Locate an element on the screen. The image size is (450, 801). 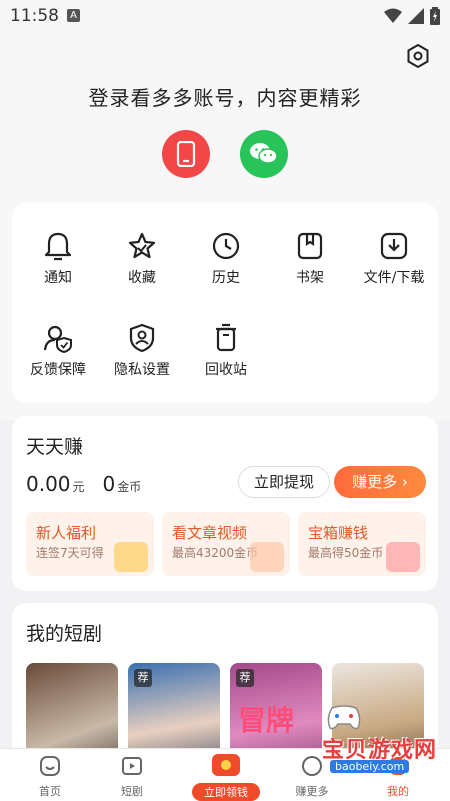
tool-history: 历史 is located at coordinates (226, 259).